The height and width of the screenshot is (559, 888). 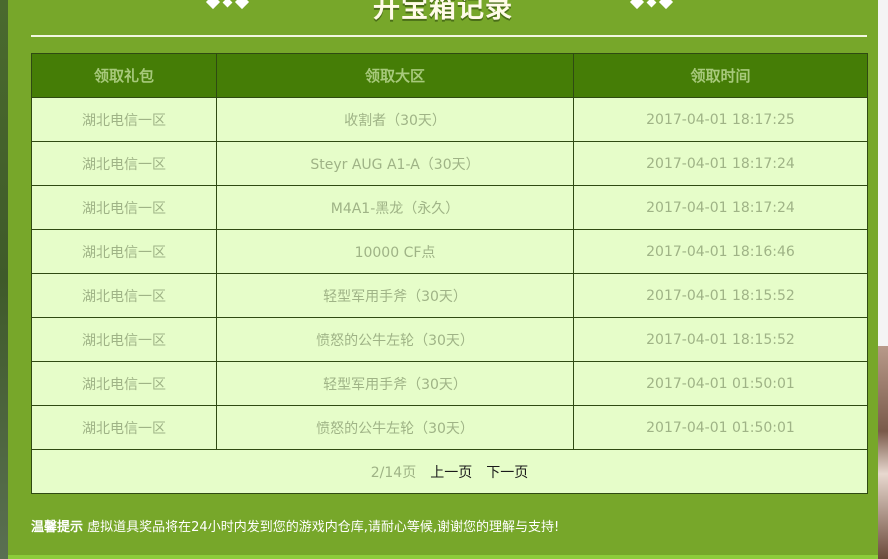 I want to click on pagination-row: 2/14页 上一页 下一页, so click(x=449, y=471).